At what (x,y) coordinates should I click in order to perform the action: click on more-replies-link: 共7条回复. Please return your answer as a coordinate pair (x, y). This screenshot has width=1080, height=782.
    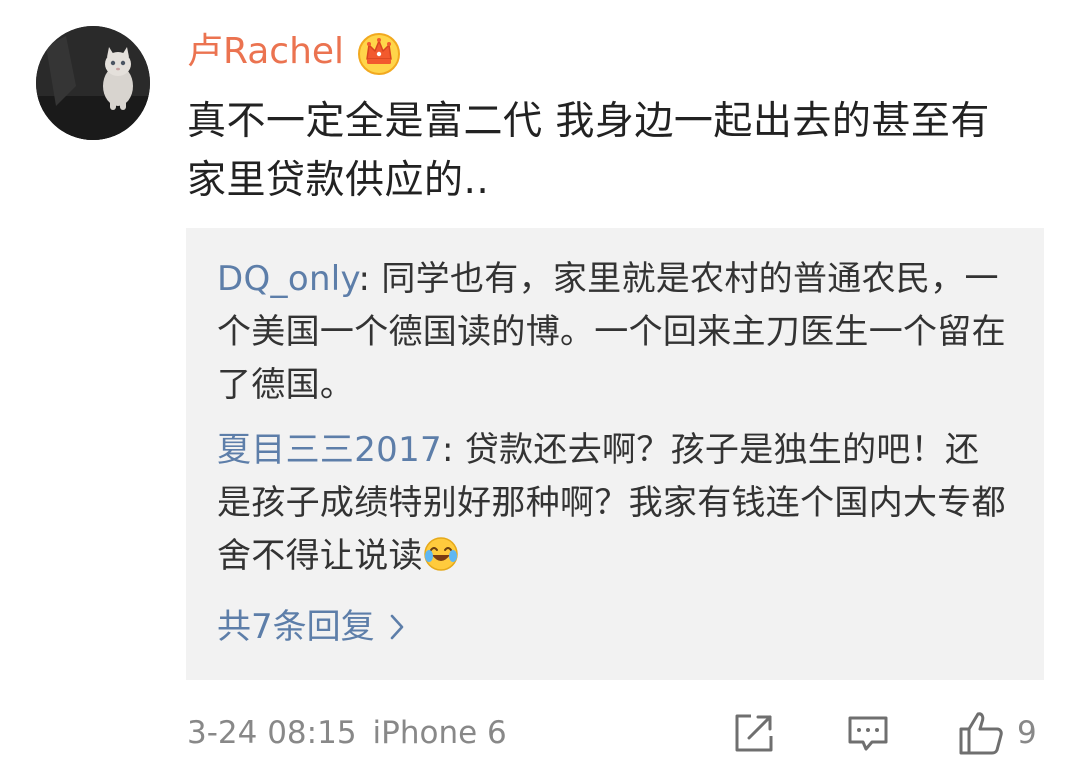
    Looking at the image, I should click on (311, 627).